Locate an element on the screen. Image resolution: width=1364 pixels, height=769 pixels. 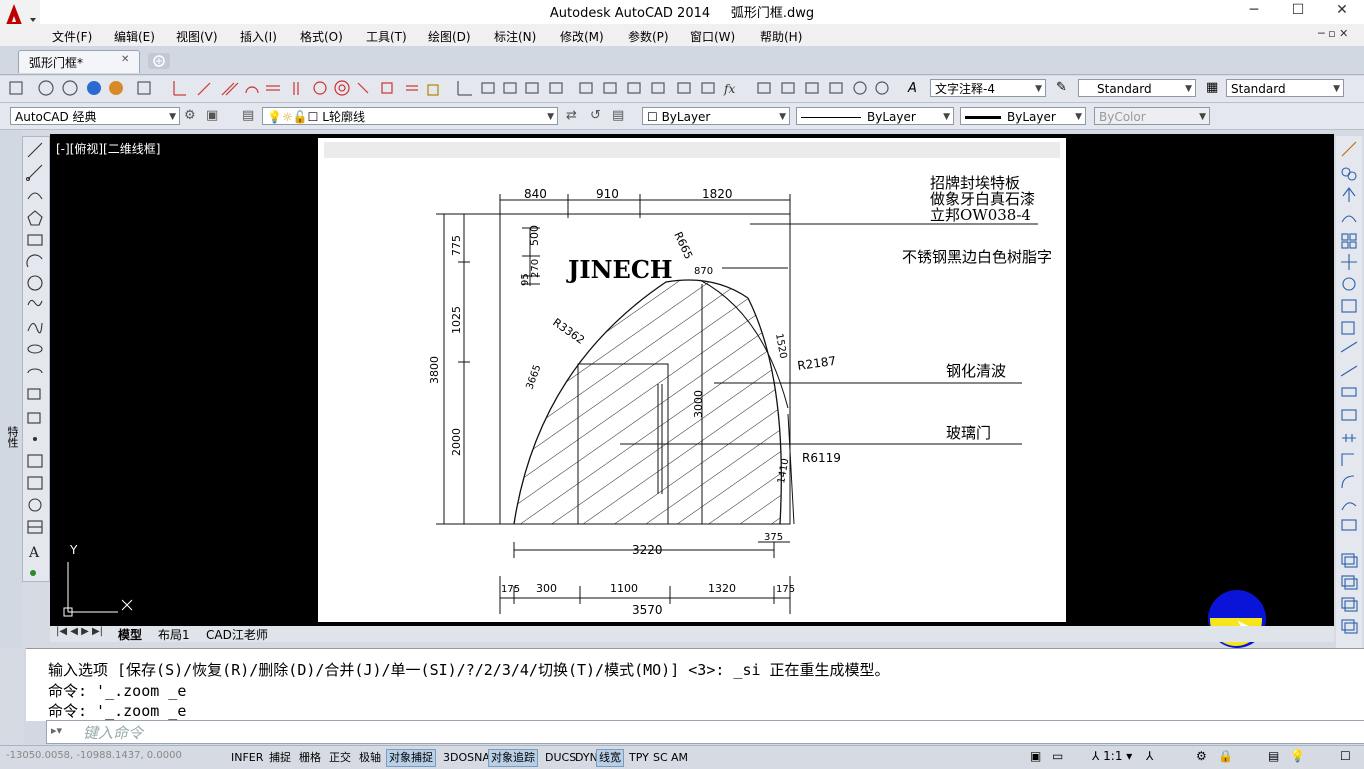
command-input: ▸▾ 键入命令 is located at coordinates (705, 732).